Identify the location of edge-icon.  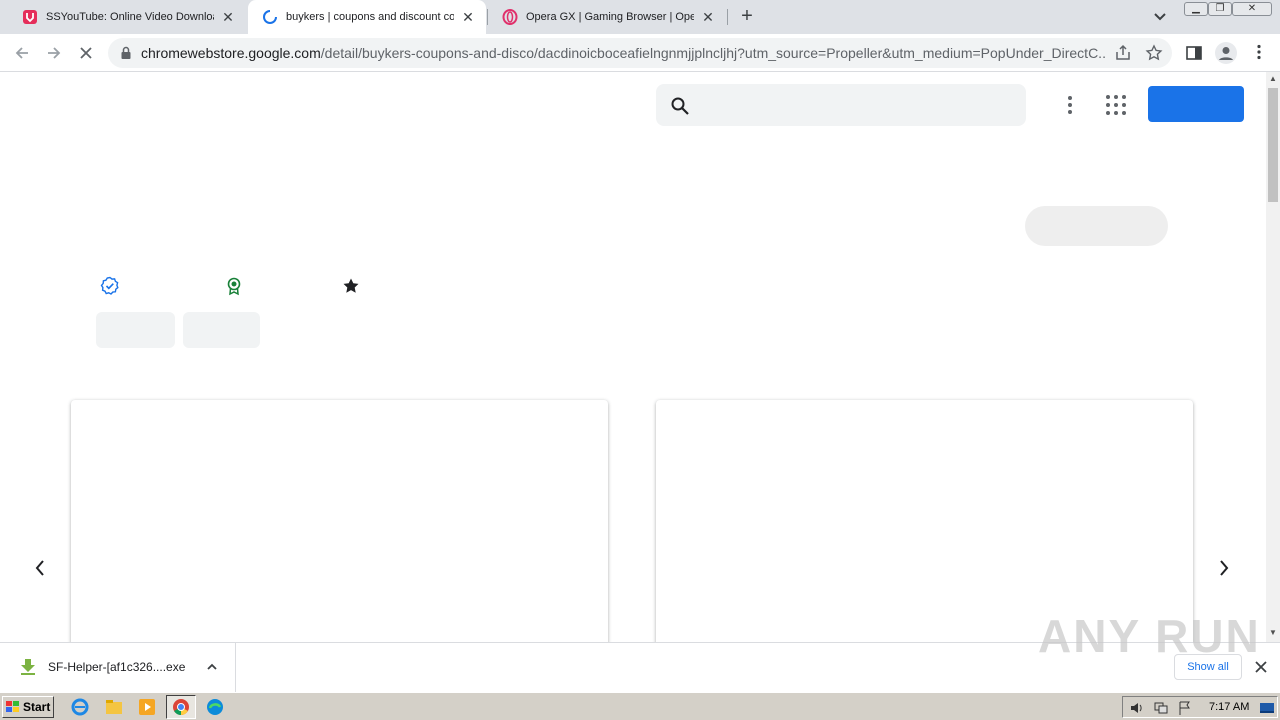
(215, 707).